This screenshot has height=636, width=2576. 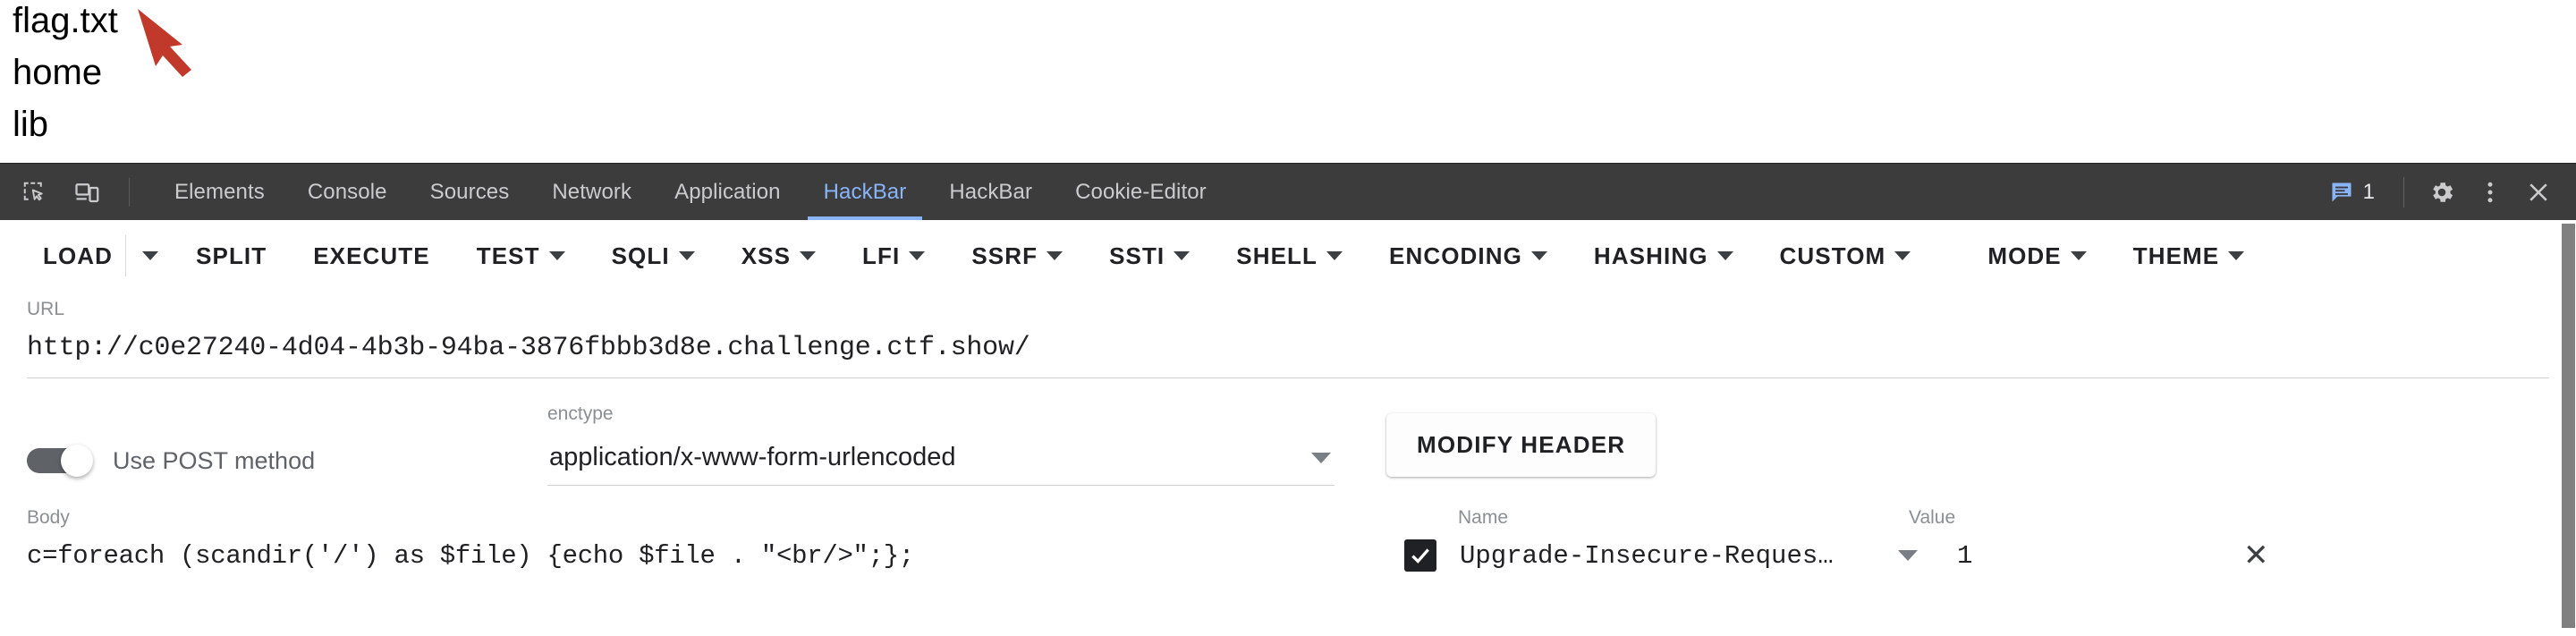 I want to click on header-enabled-checkbox, so click(x=1420, y=555).